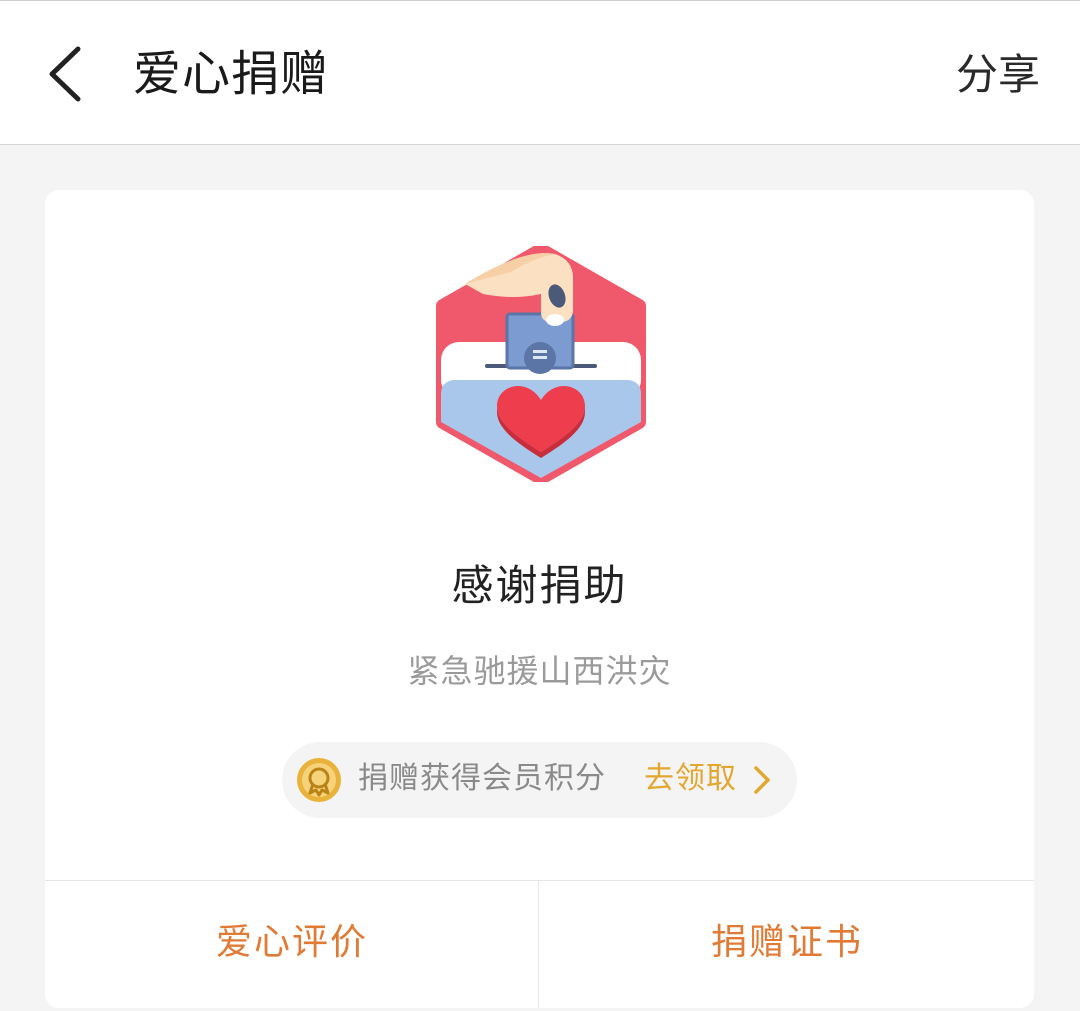 The height and width of the screenshot is (1011, 1080). Describe the element at coordinates (762, 780) in the screenshot. I see `chevron-right-icon` at that location.